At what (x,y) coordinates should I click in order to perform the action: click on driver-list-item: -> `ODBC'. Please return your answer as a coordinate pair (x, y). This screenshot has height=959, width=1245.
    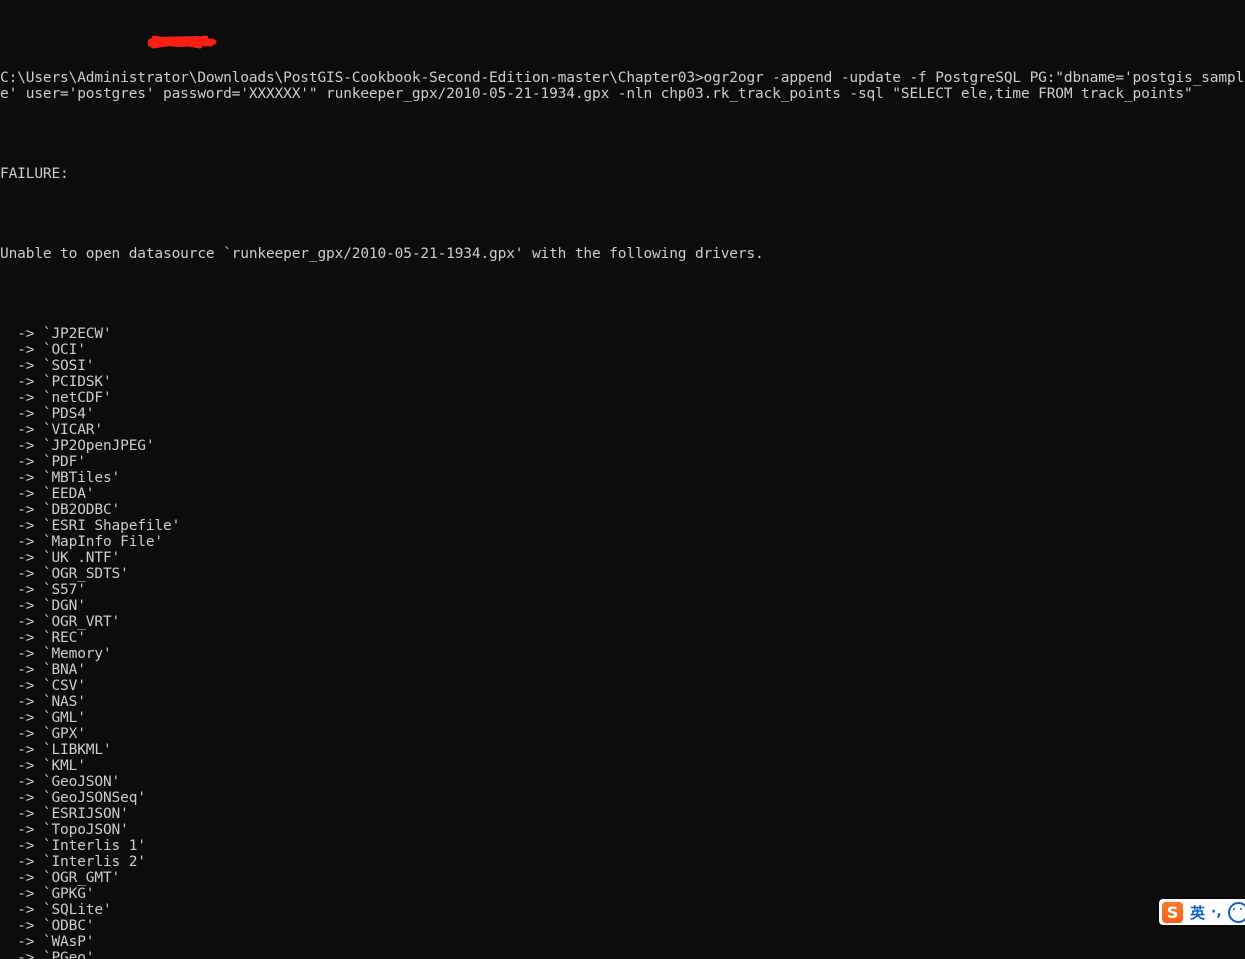
    Looking at the image, I should click on (47, 926).